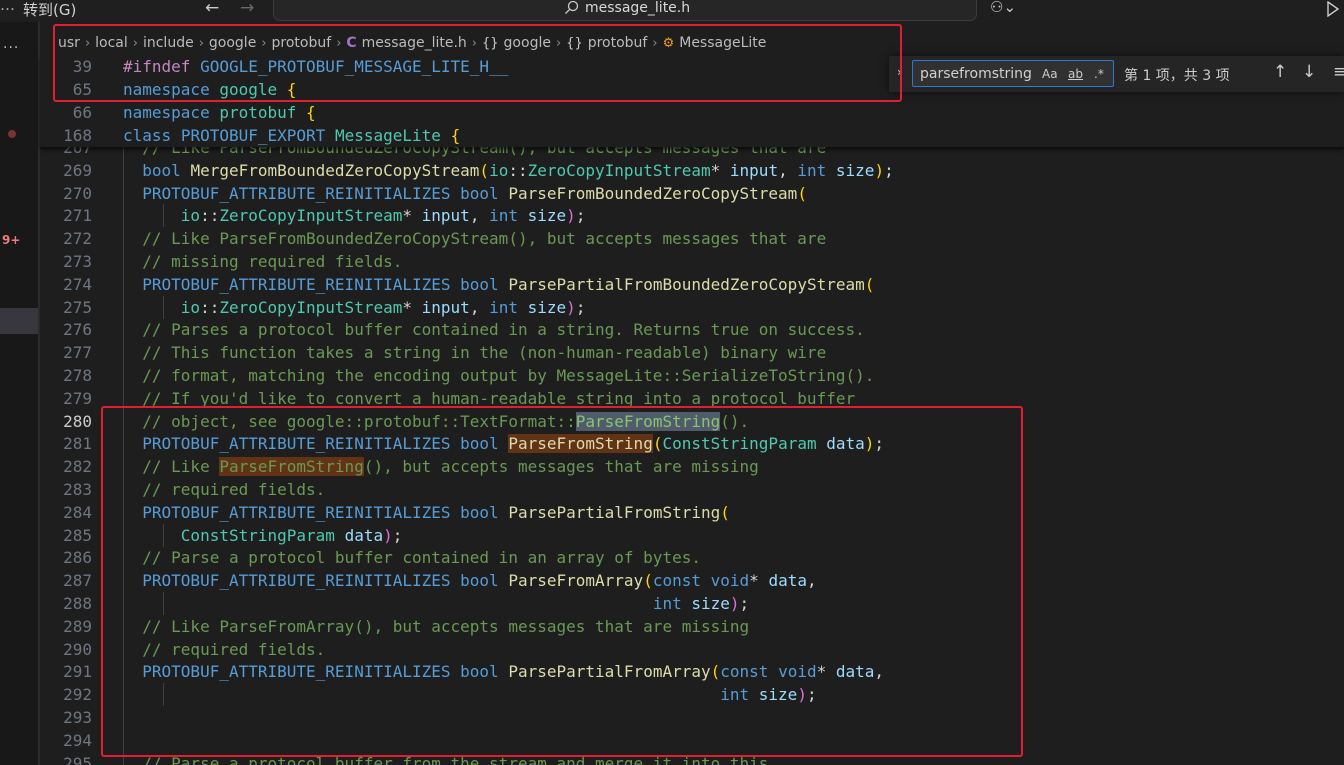  What do you see at coordinates (899, 72) in the screenshot?
I see `toggle-replace-icon: ›` at bounding box center [899, 72].